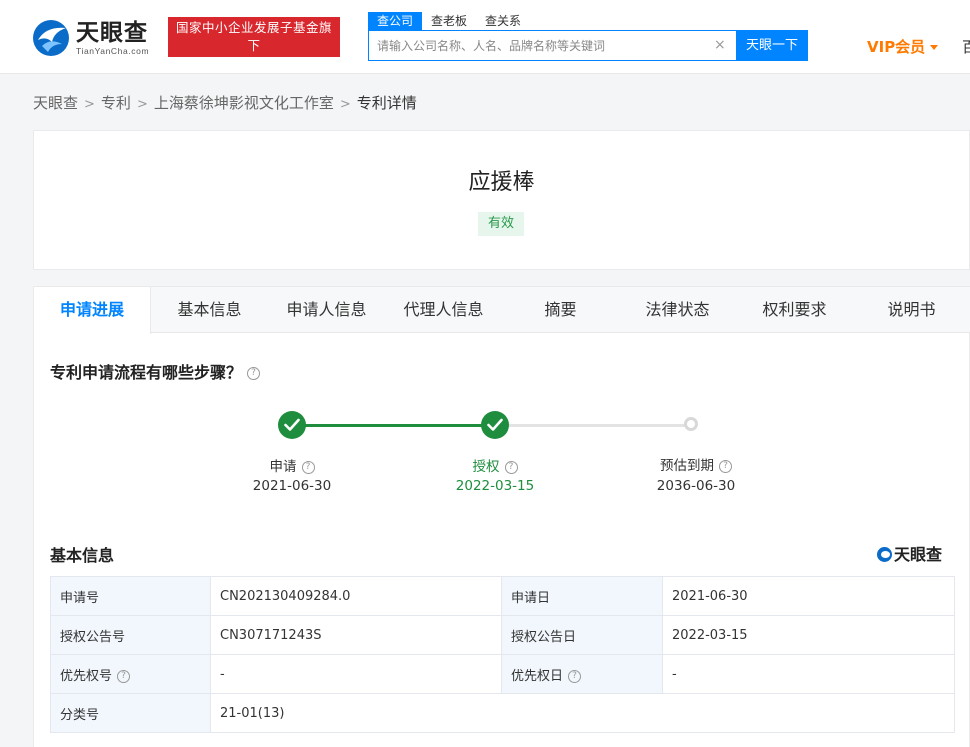 Image resolution: width=970 pixels, height=747 pixels. I want to click on breadcrumb: 天眼查 > 专利 > 上海蔡徐坤影视文化工作室 > 专利详情, so click(225, 102).